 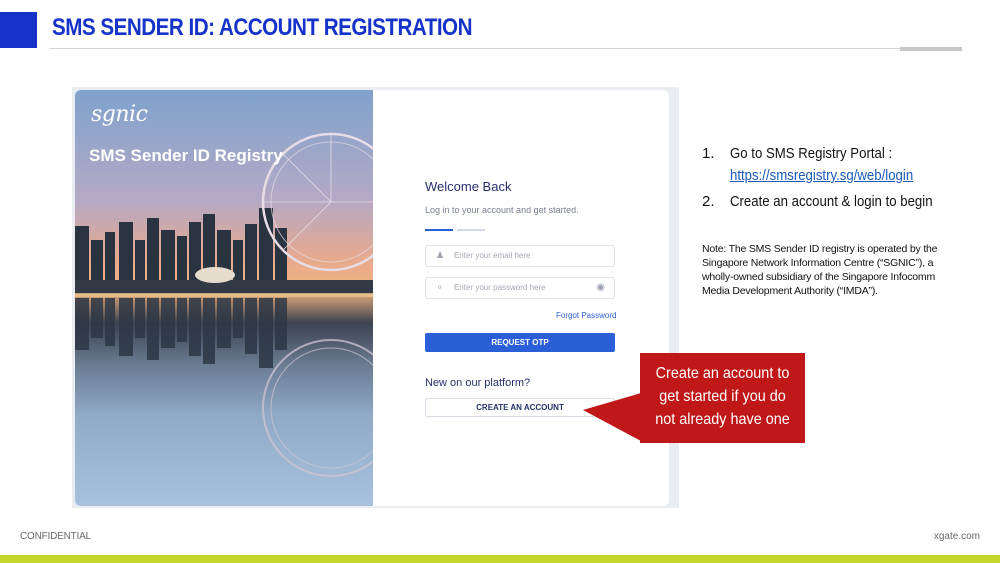 I want to click on footer-confidential: CONFIDENTIAL, so click(x=55, y=536).